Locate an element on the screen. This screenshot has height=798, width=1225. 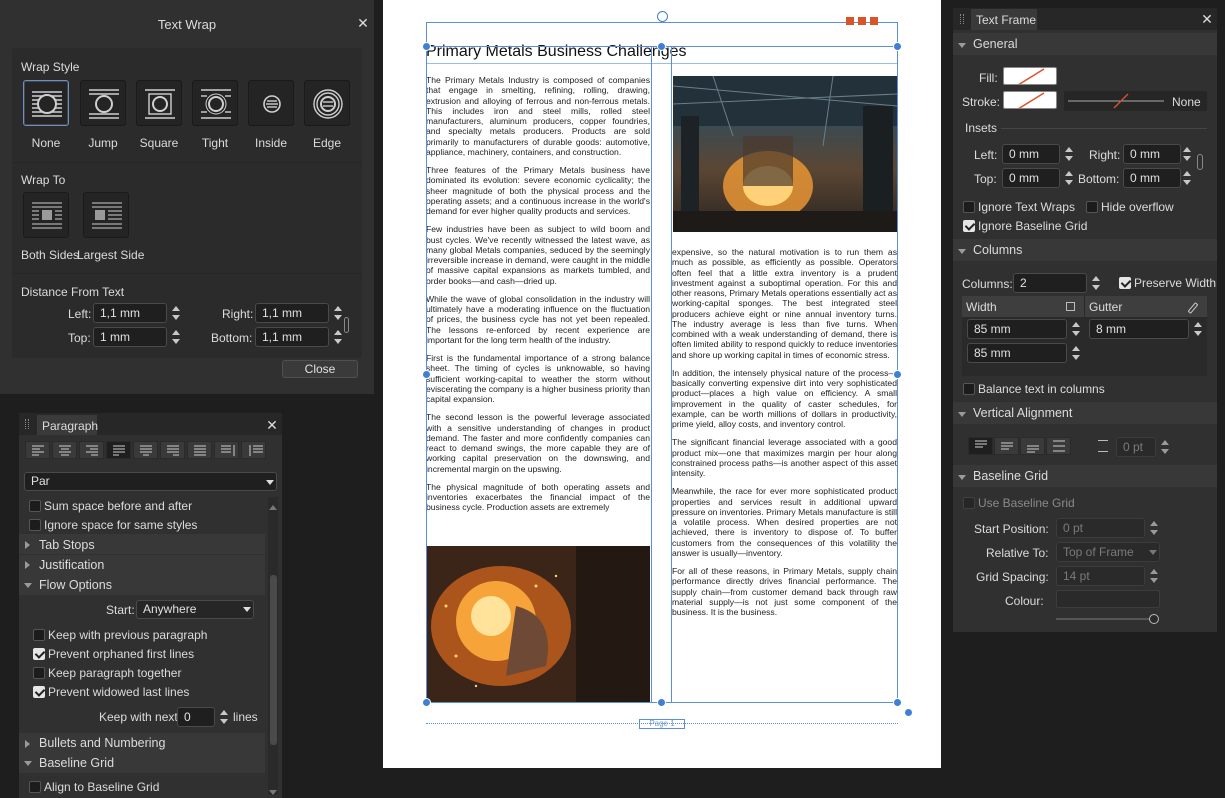
distance-top-input: 1 mm is located at coordinates (130, 337).